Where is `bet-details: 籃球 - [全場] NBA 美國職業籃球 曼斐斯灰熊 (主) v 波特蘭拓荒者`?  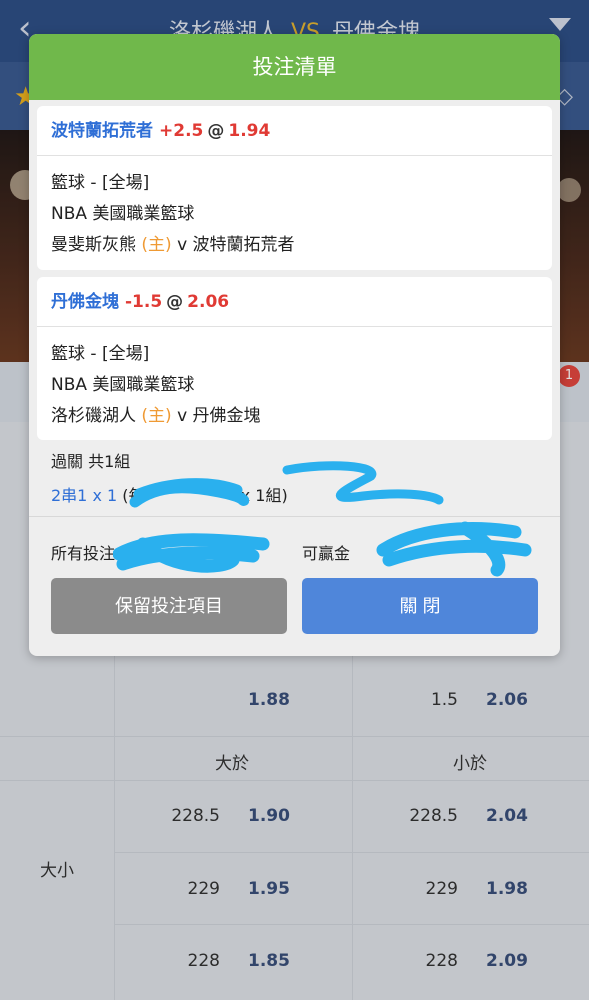 bet-details: 籃球 - [全場] NBA 美國職業籃球 曼斐斯灰熊 (主) v 波特蘭拓荒者 is located at coordinates (294, 208).